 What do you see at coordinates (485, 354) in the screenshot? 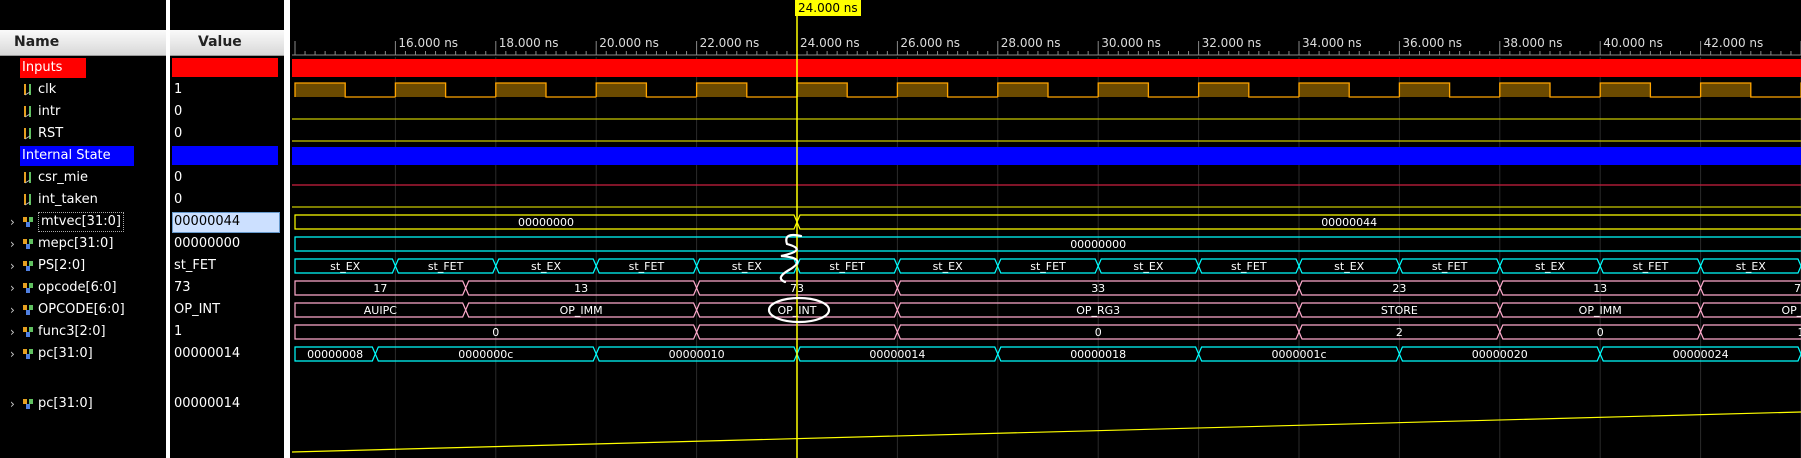
I see `pc-value: 0000000c` at bounding box center [485, 354].